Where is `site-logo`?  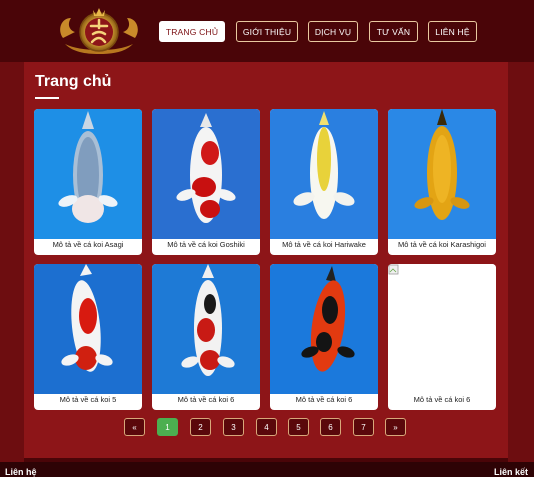 site-logo is located at coordinates (99, 31).